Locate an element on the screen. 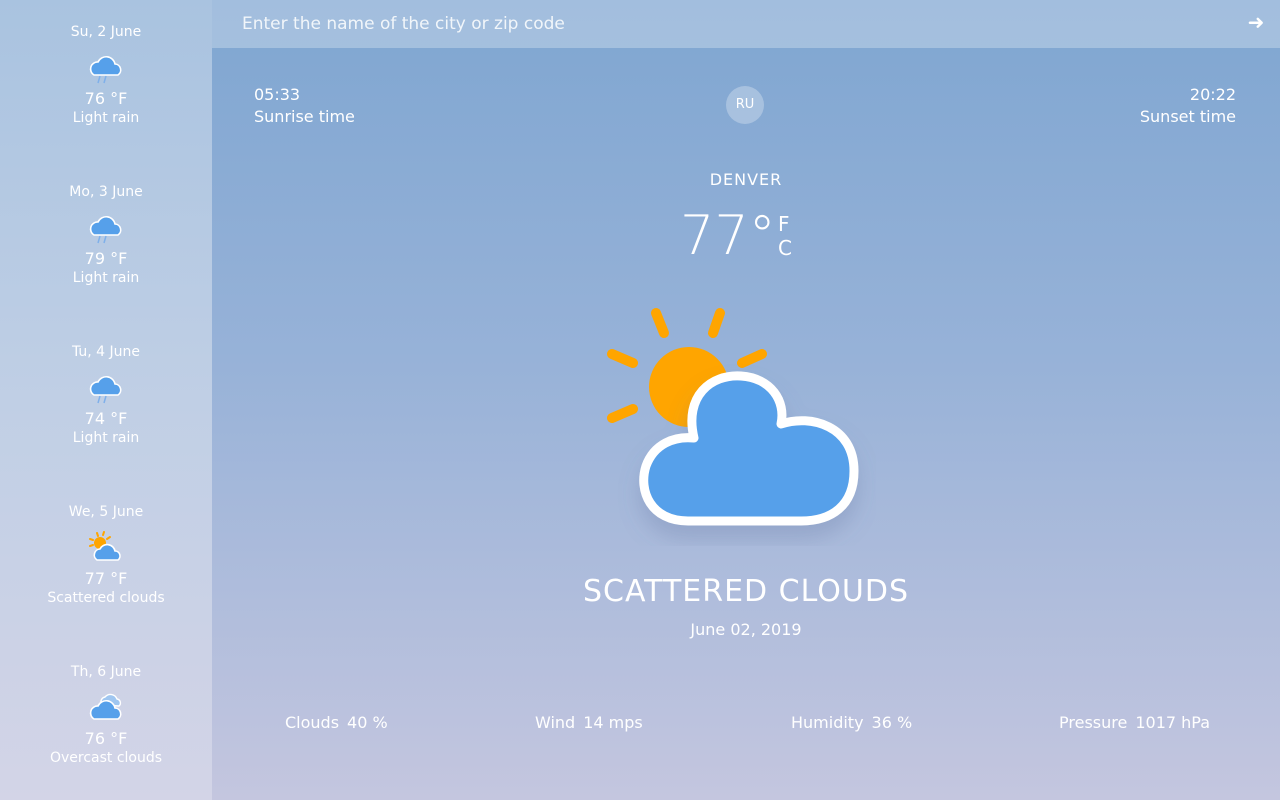 The height and width of the screenshot is (800, 1280). stat-clouds: Clouds 40 % is located at coordinates (336, 723).